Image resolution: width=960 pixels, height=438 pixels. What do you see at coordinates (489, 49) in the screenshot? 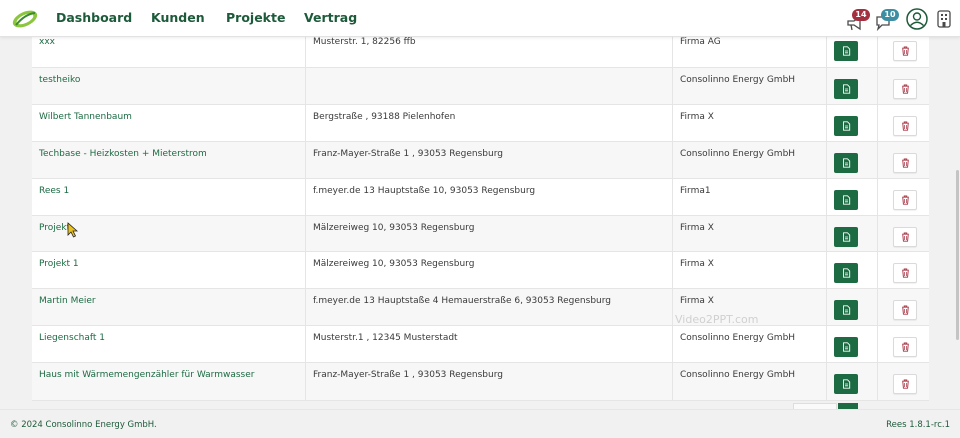
I see `address-cell: Musterstr. 1, 82256 ffb` at bounding box center [489, 49].